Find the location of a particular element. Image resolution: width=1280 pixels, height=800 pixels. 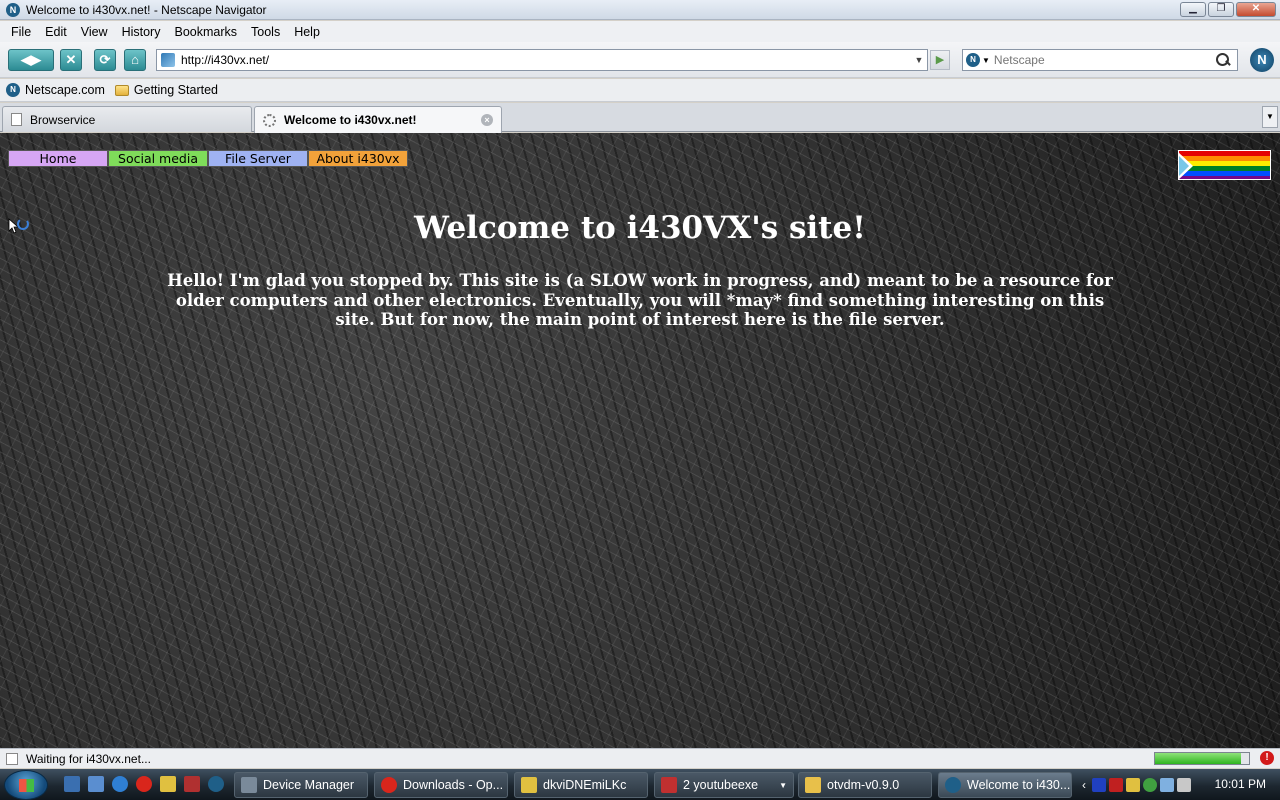

search-engine-dropdown-icon: ▼ is located at coordinates (986, 60).